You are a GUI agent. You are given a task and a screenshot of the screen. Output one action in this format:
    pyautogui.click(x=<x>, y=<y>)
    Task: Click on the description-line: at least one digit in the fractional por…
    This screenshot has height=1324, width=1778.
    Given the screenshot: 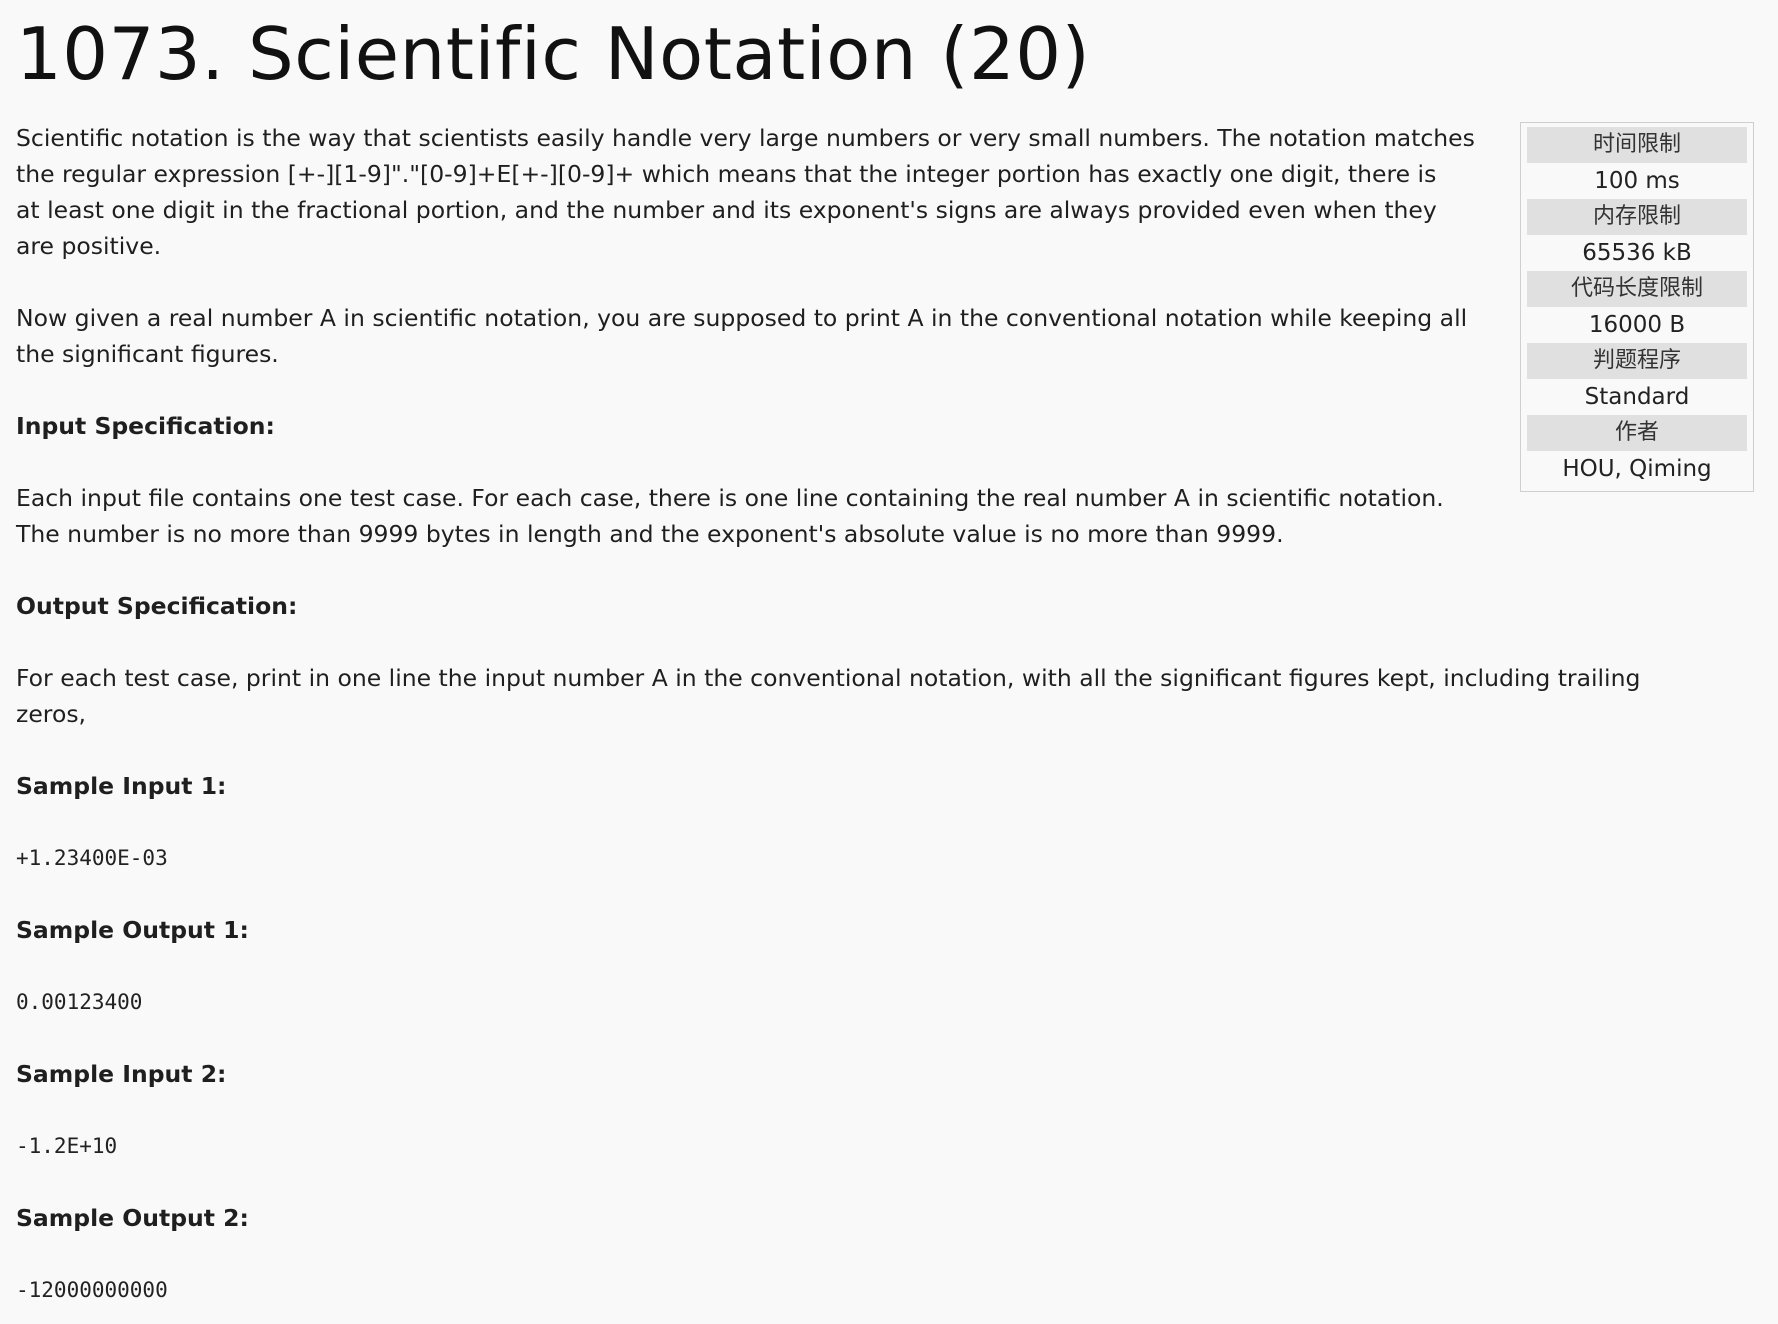 What is the action you would take?
    pyautogui.click(x=726, y=210)
    